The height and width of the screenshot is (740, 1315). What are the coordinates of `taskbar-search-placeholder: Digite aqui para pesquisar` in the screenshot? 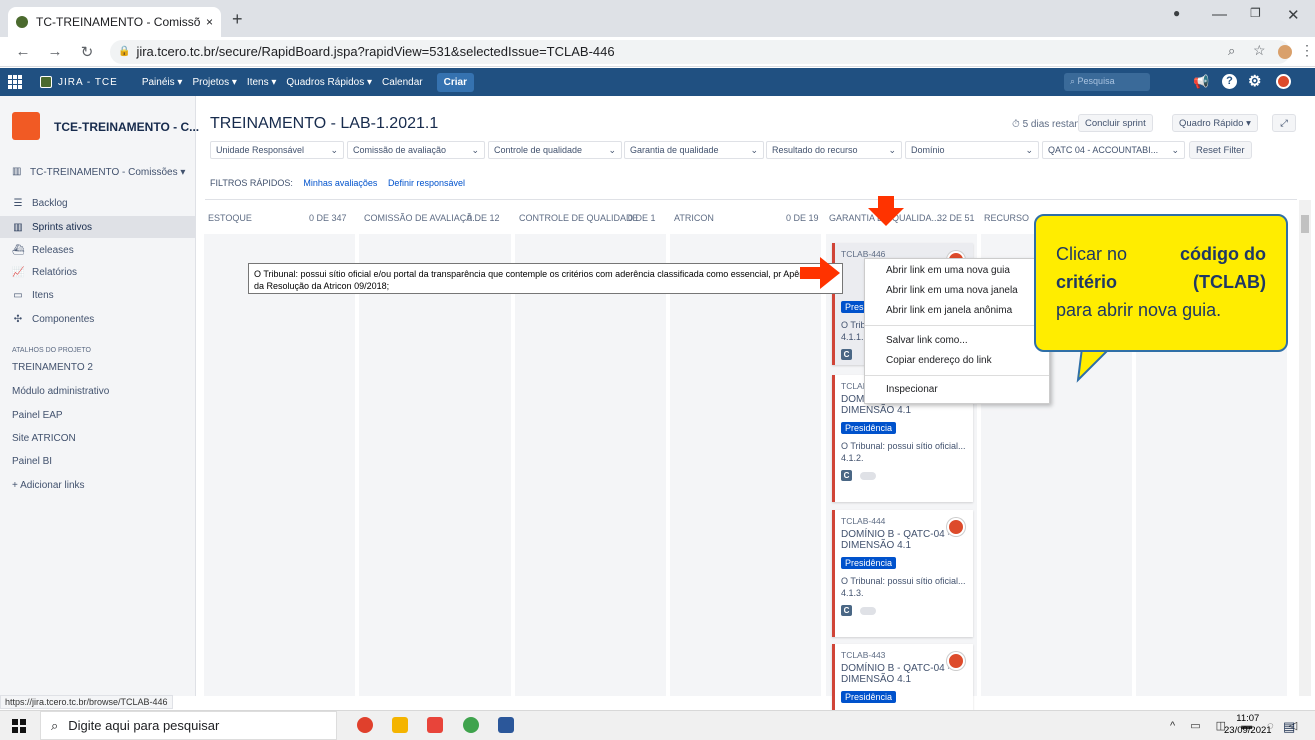 It's located at (144, 725).